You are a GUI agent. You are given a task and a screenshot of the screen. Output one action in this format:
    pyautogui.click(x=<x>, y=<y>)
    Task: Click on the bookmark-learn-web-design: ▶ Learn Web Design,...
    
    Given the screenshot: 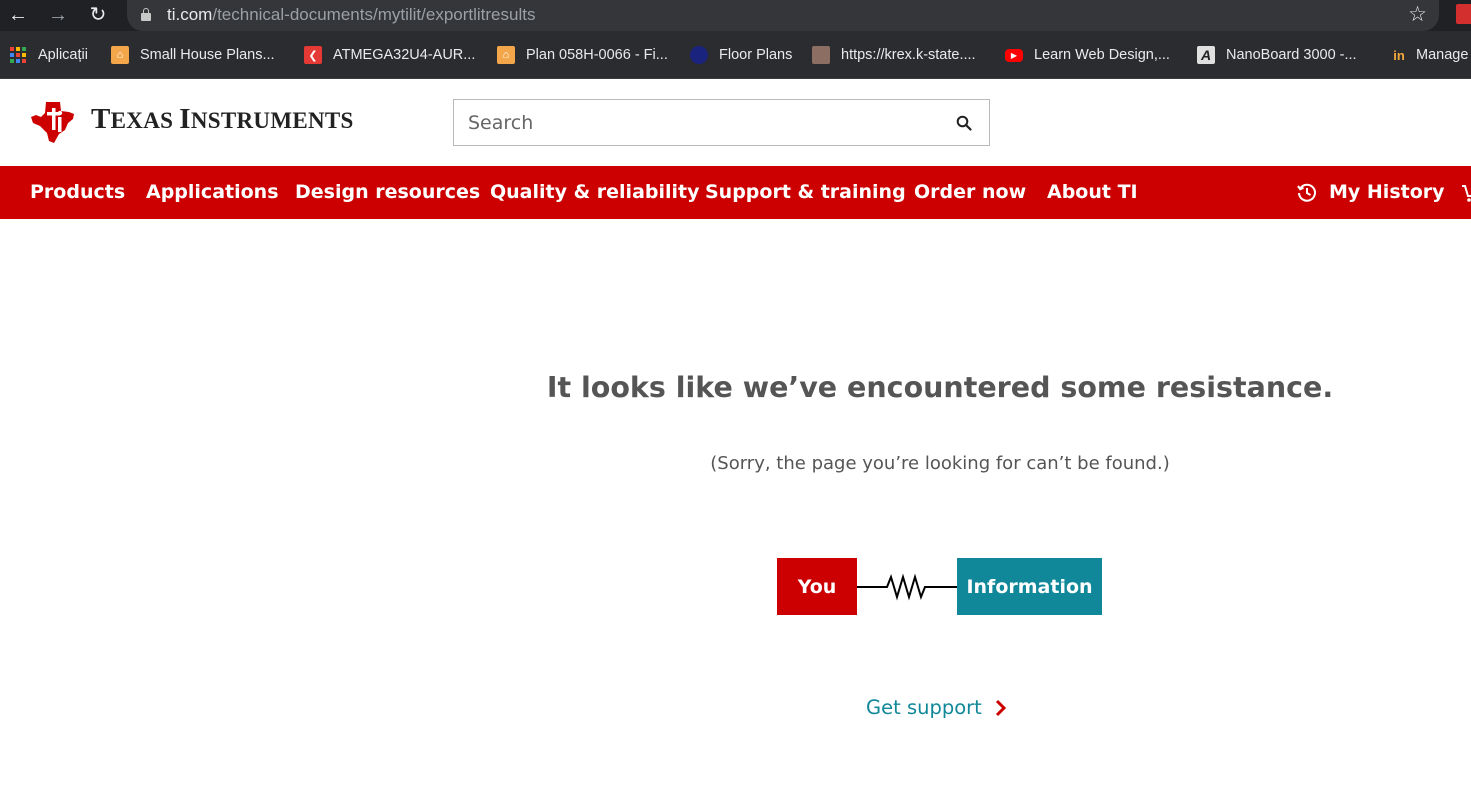 What is the action you would take?
    pyautogui.click(x=1087, y=55)
    